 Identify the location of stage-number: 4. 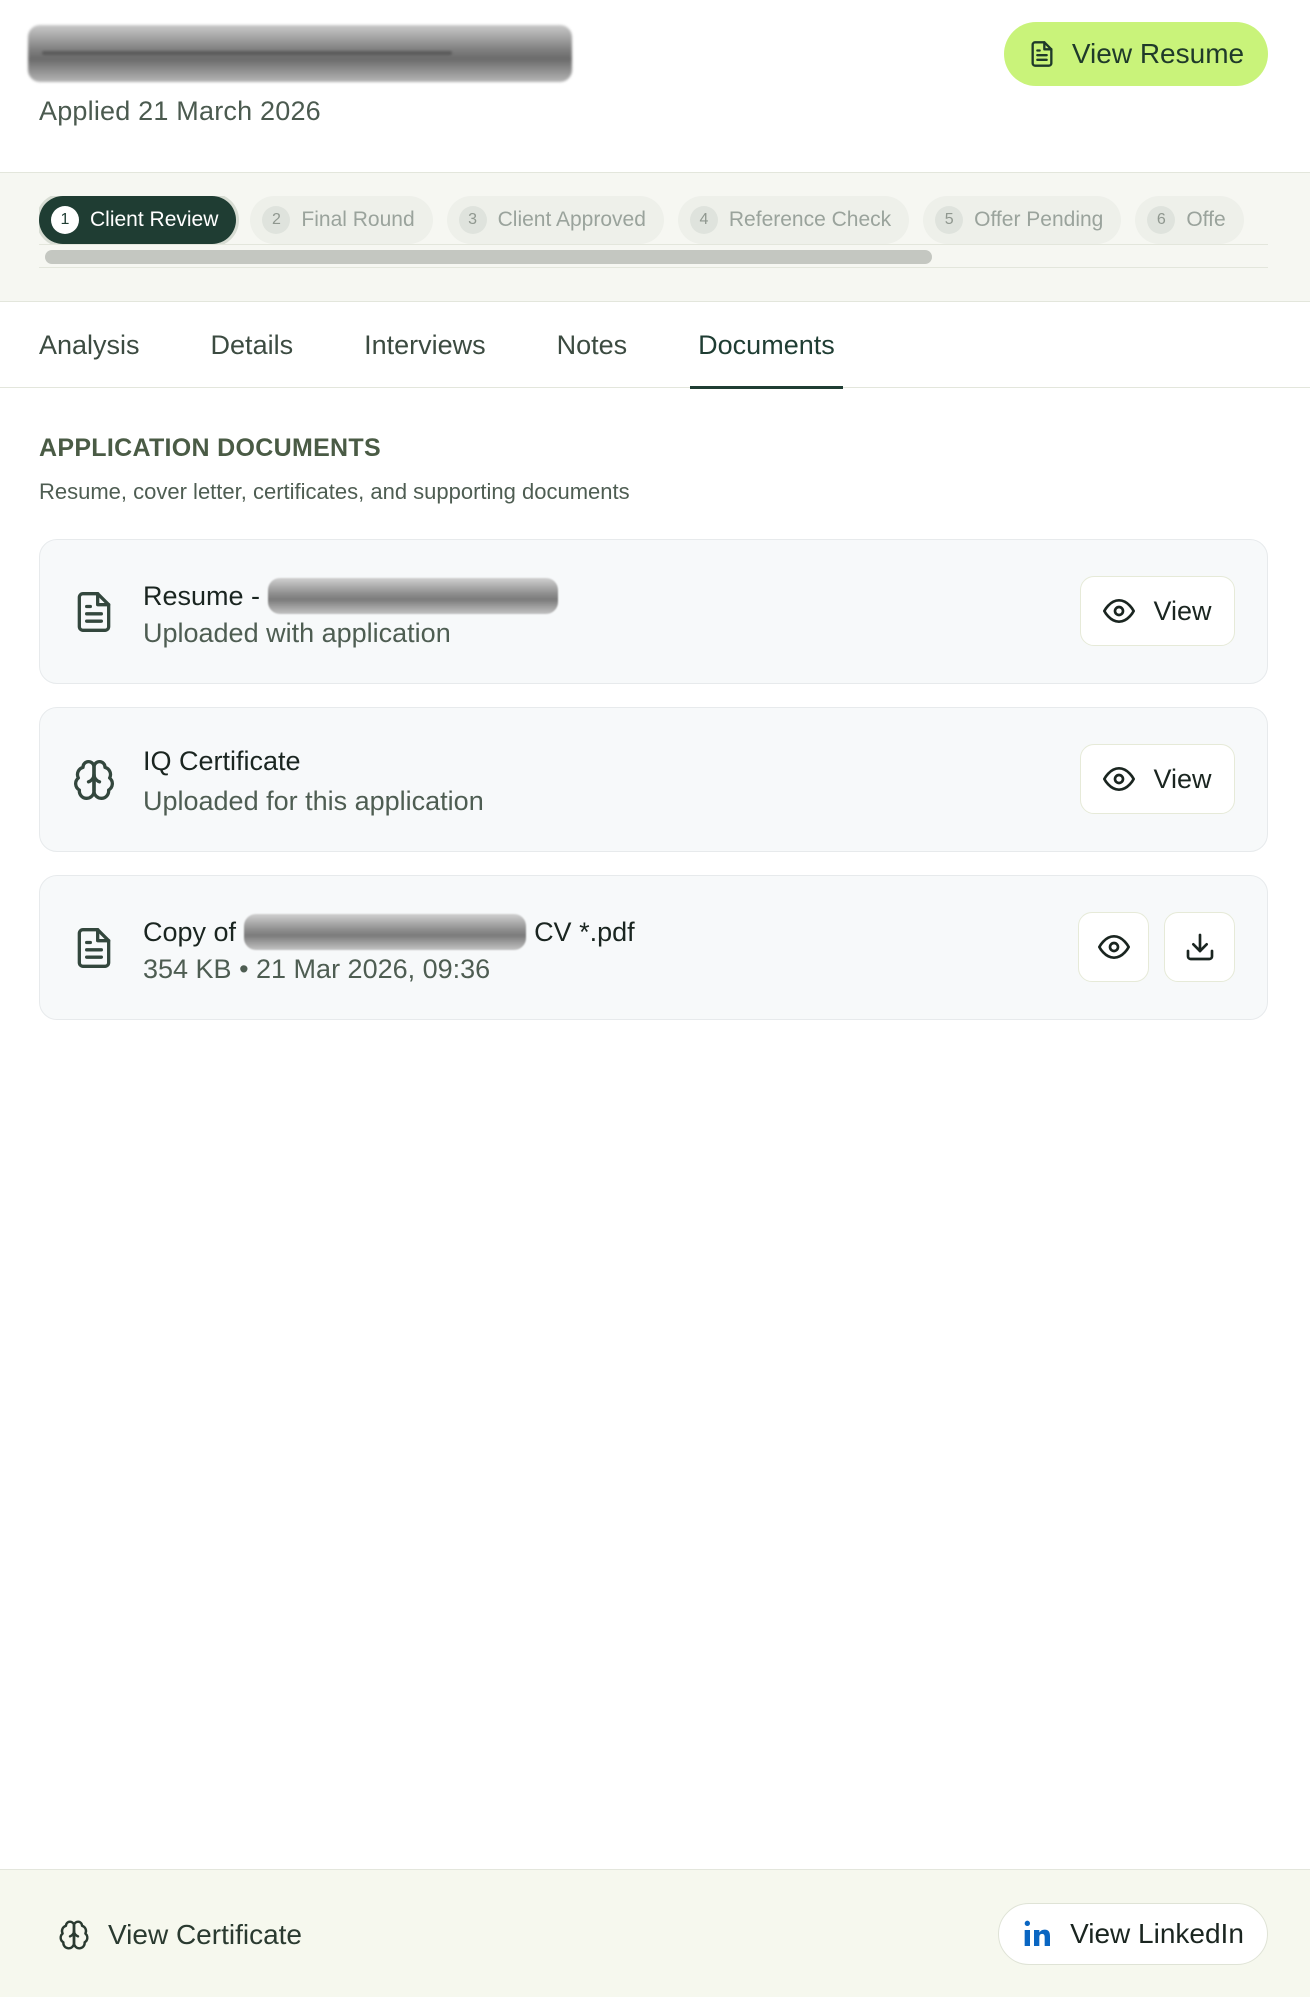
(703, 220).